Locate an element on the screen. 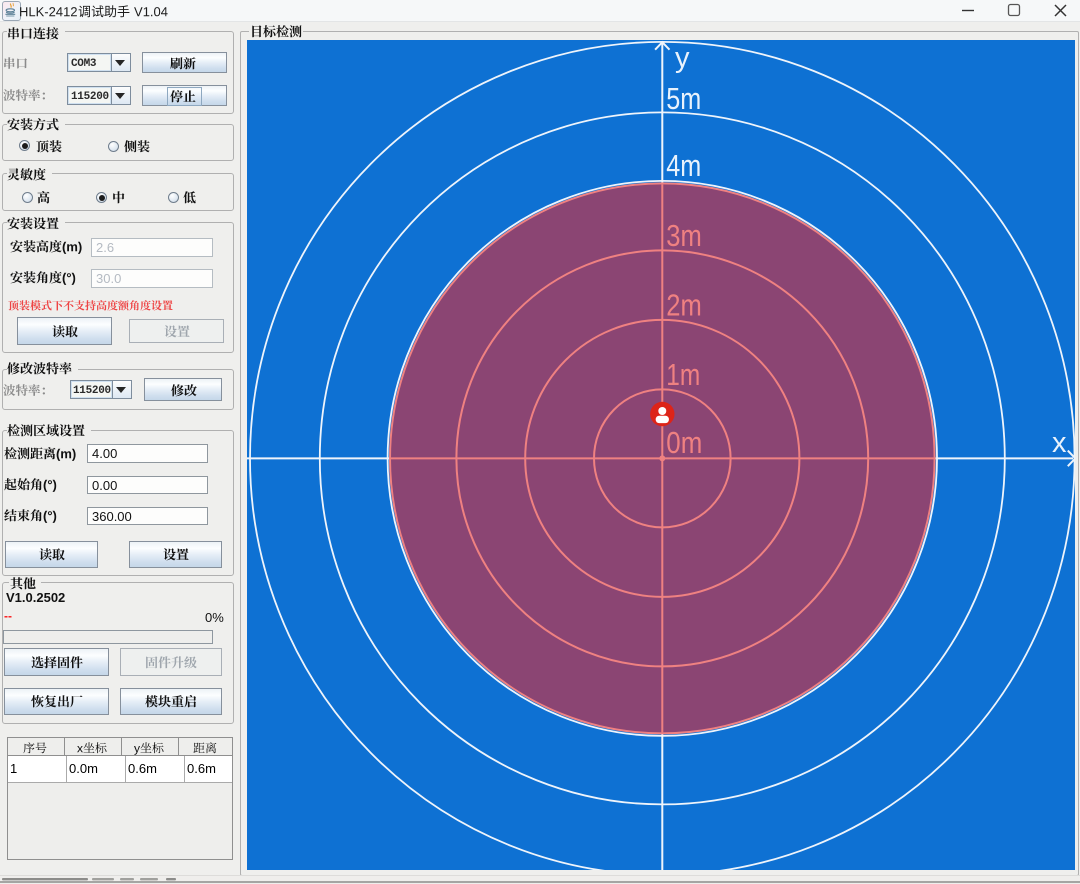  svg-text: 2m is located at coordinates (684, 304).